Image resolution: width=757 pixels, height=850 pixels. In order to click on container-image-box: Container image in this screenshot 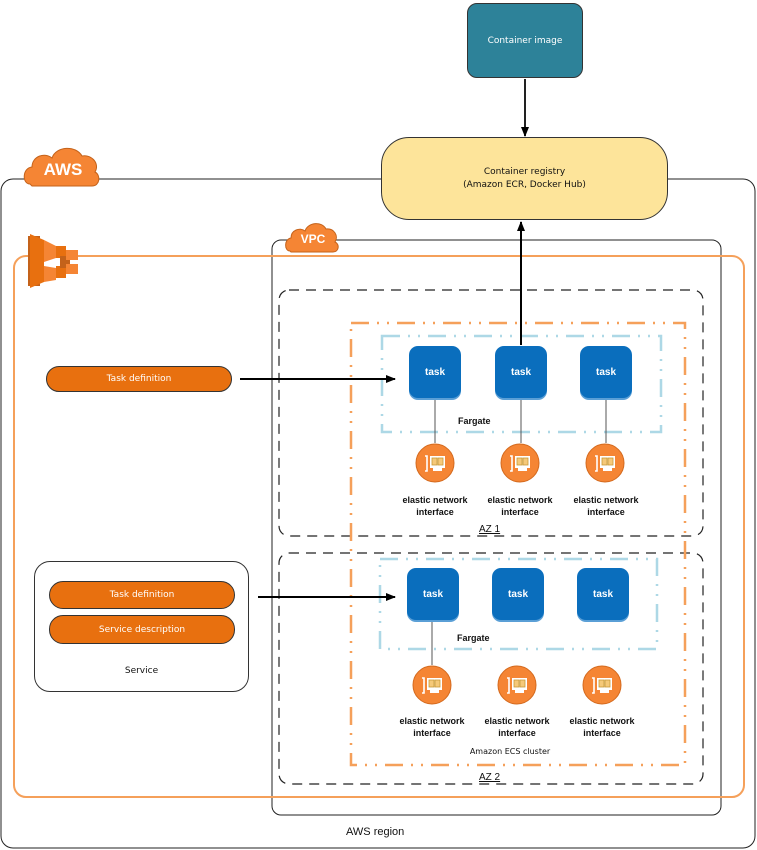, I will do `click(525, 40)`.